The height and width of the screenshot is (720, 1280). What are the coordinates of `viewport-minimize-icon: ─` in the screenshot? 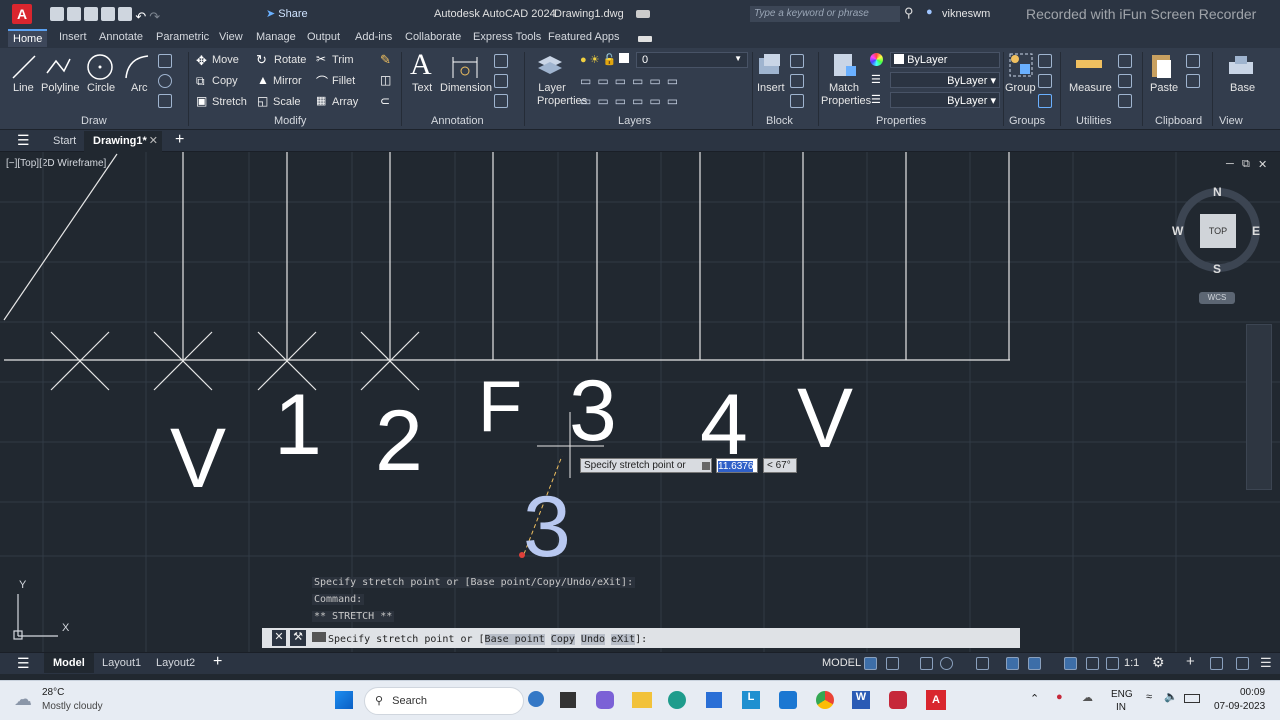 It's located at (1230, 164).